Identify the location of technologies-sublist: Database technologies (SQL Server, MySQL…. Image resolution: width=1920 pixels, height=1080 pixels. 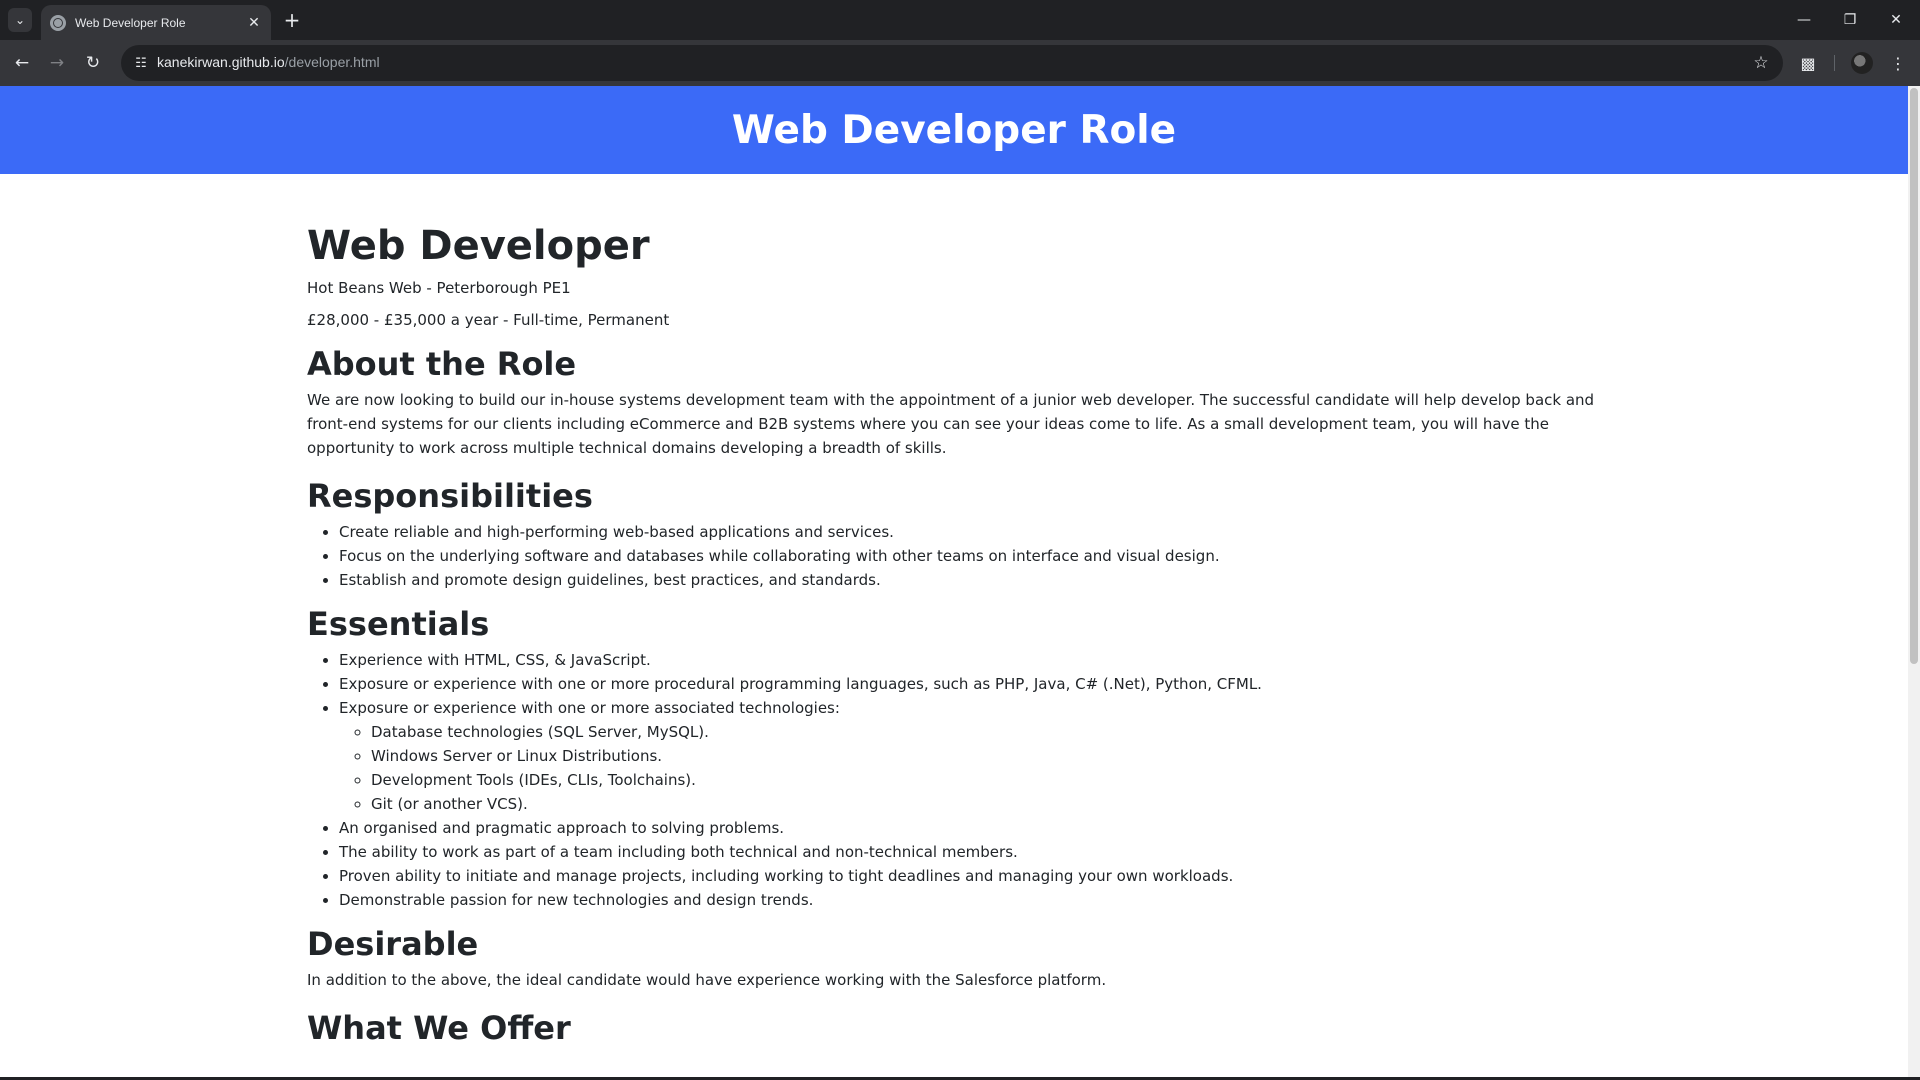
(973, 768).